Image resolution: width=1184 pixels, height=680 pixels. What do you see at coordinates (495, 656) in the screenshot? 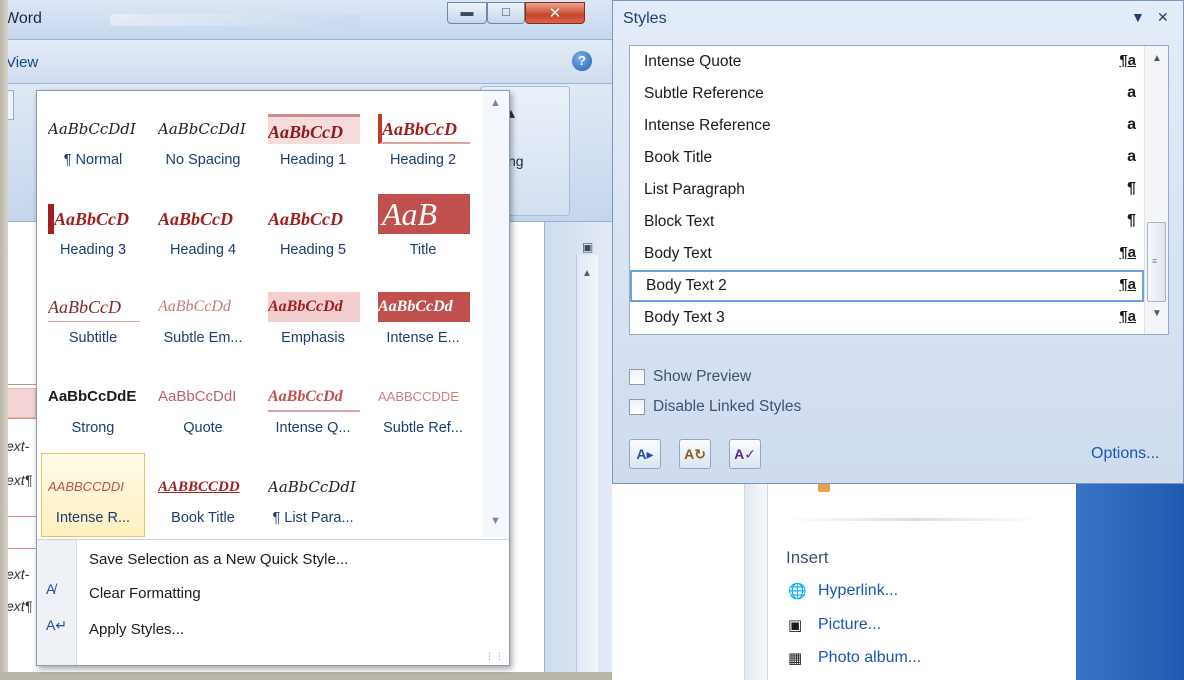
I see `resize-grip-icon: ⋮⋮` at bounding box center [495, 656].